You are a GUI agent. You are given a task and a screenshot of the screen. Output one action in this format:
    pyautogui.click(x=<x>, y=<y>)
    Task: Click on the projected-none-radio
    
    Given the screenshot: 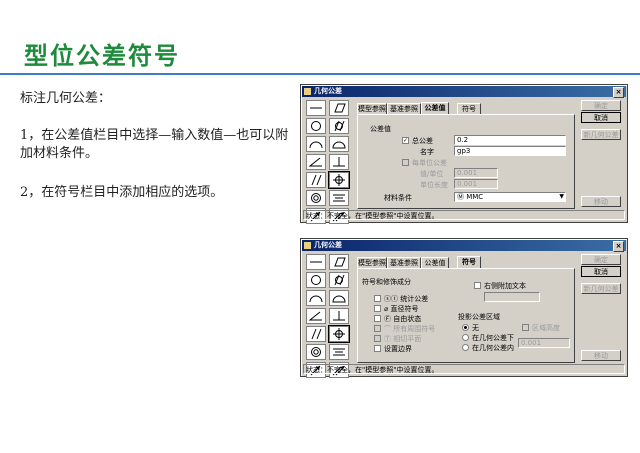 What is the action you would take?
    pyautogui.click(x=465, y=327)
    